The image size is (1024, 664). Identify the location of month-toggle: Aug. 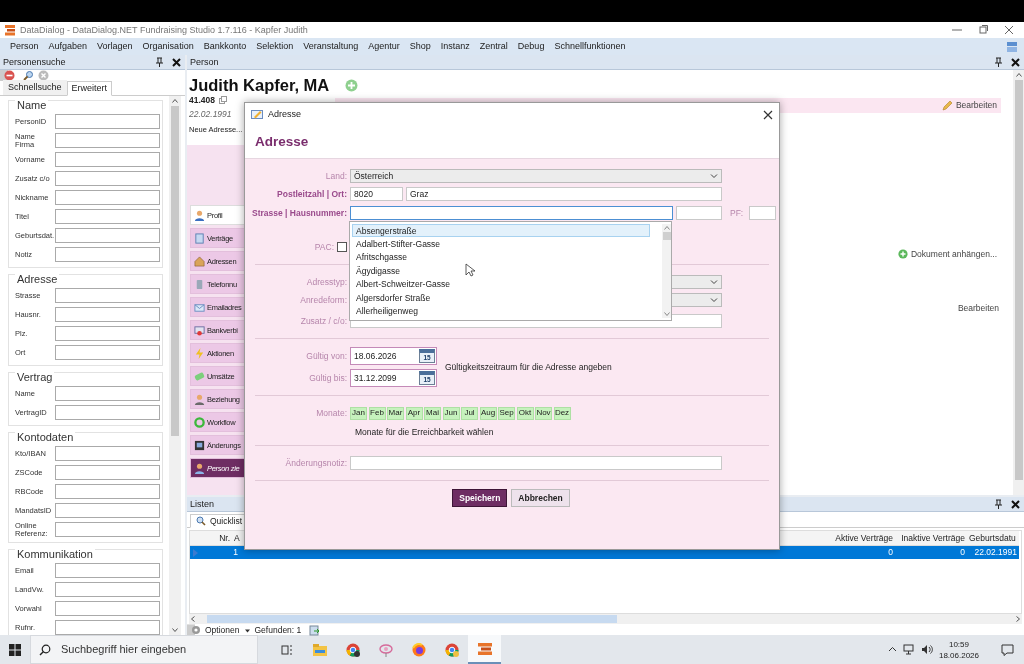
(488, 413).